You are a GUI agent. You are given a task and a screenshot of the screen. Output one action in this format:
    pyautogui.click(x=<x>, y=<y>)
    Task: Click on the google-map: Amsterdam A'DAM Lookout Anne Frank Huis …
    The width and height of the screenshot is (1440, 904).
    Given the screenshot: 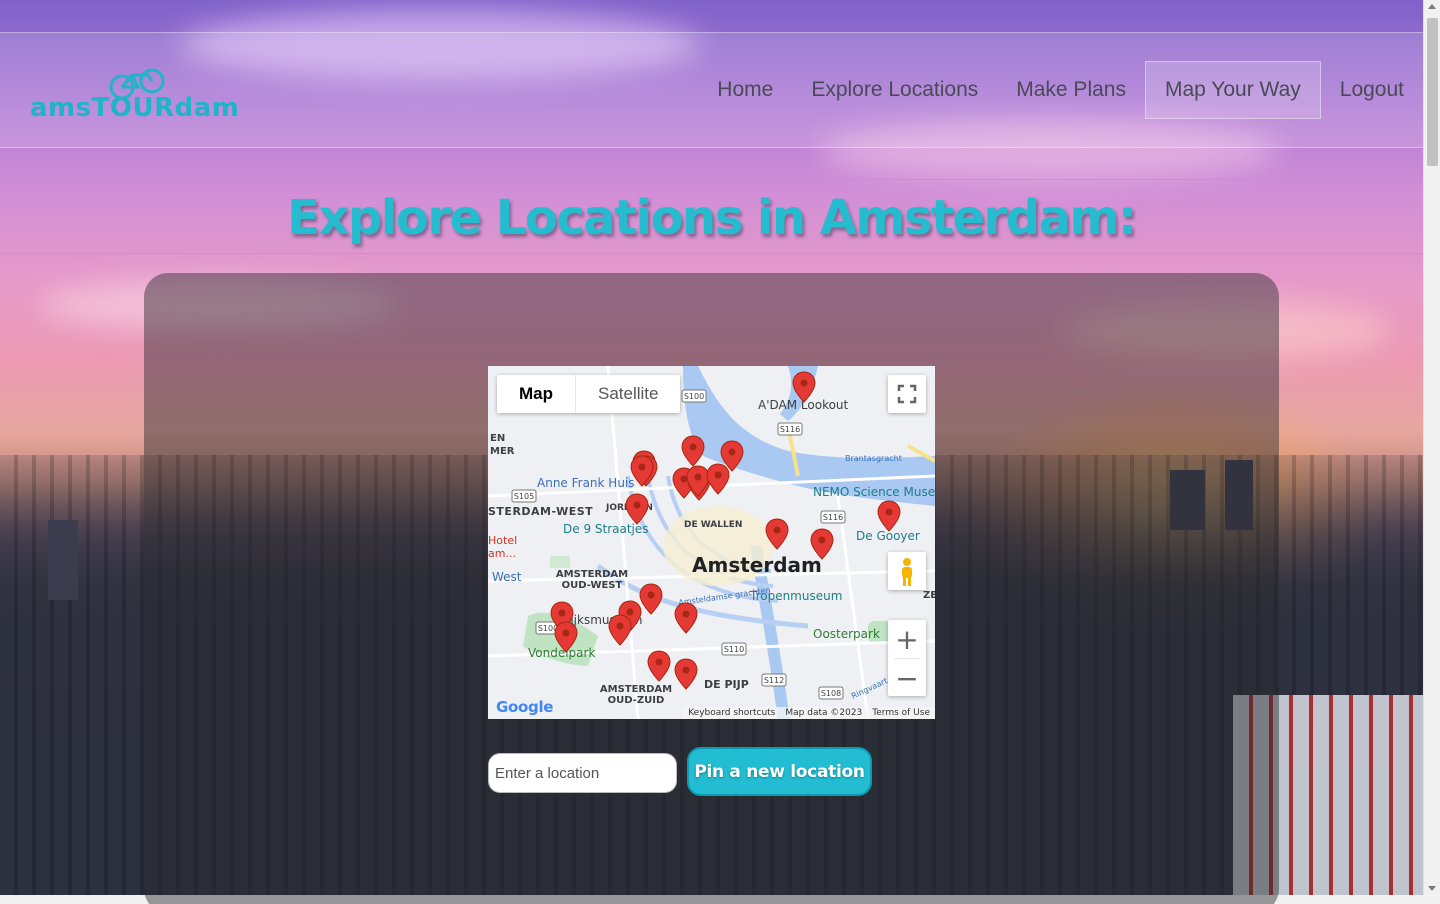 What is the action you would take?
    pyautogui.click(x=711, y=542)
    